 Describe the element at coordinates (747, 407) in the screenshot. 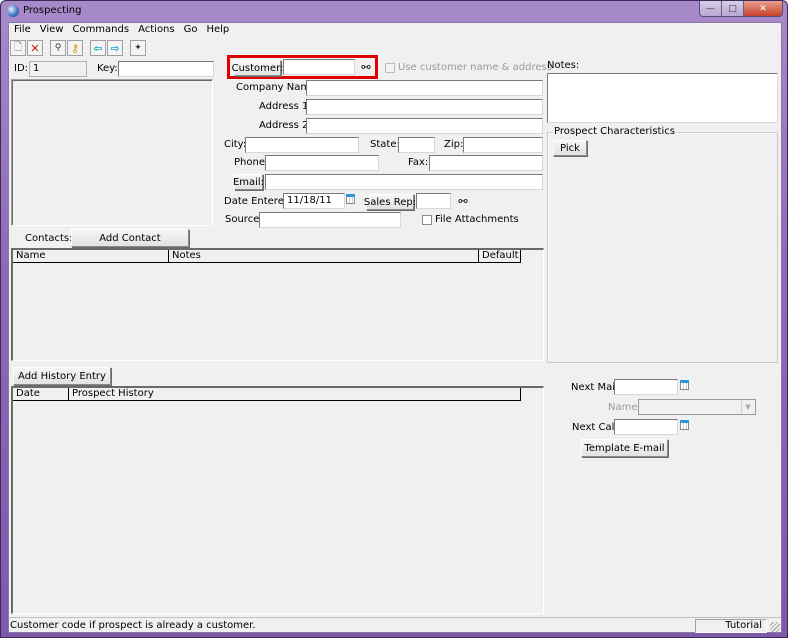

I see `chevron-down-icon: ▼` at that location.